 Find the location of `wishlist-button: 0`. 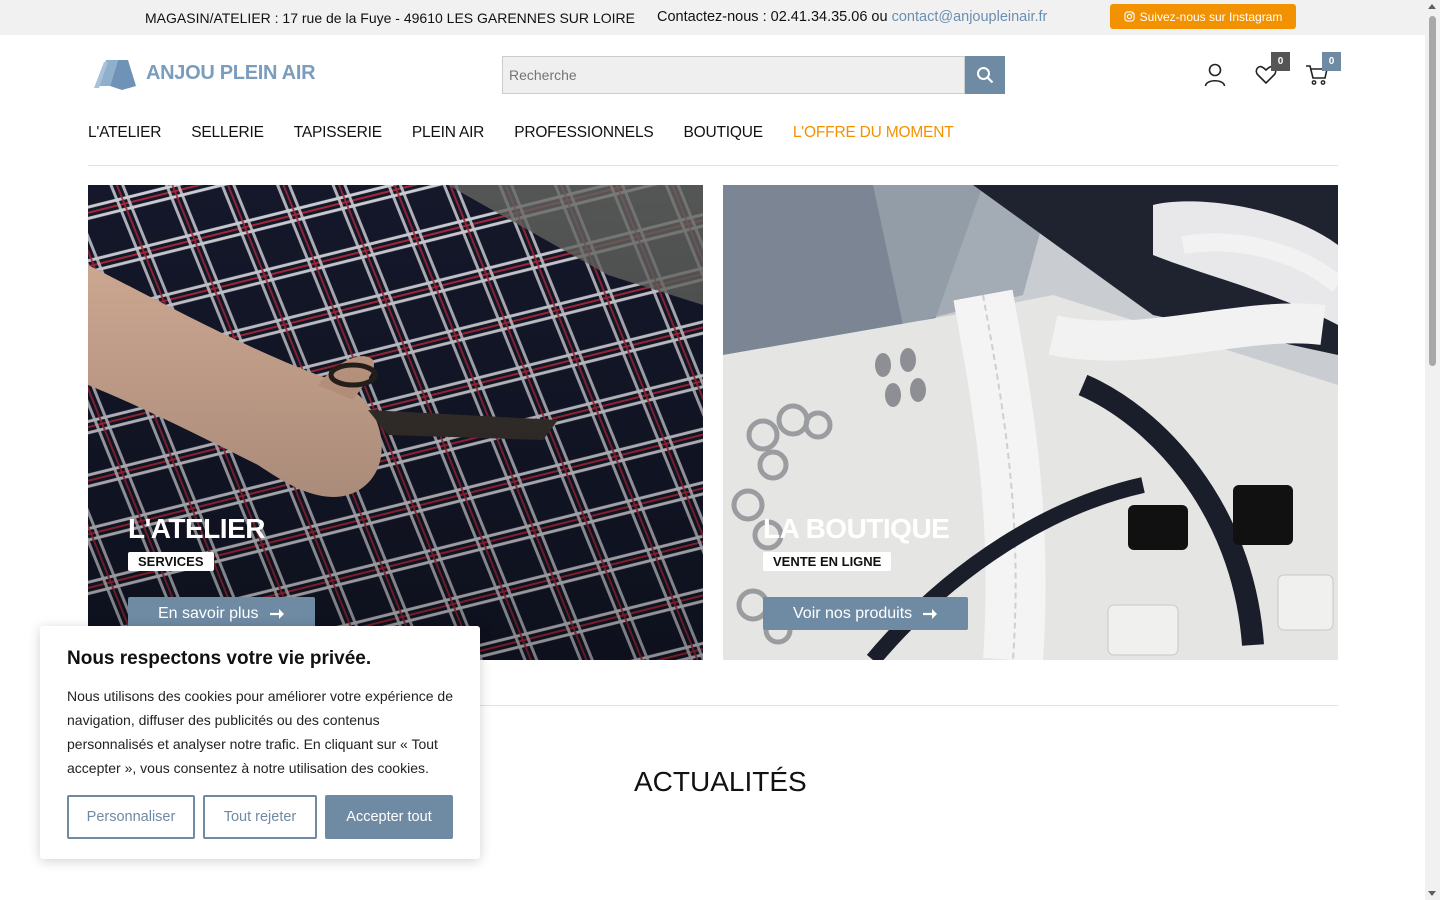

wishlist-button: 0 is located at coordinates (1270, 71).